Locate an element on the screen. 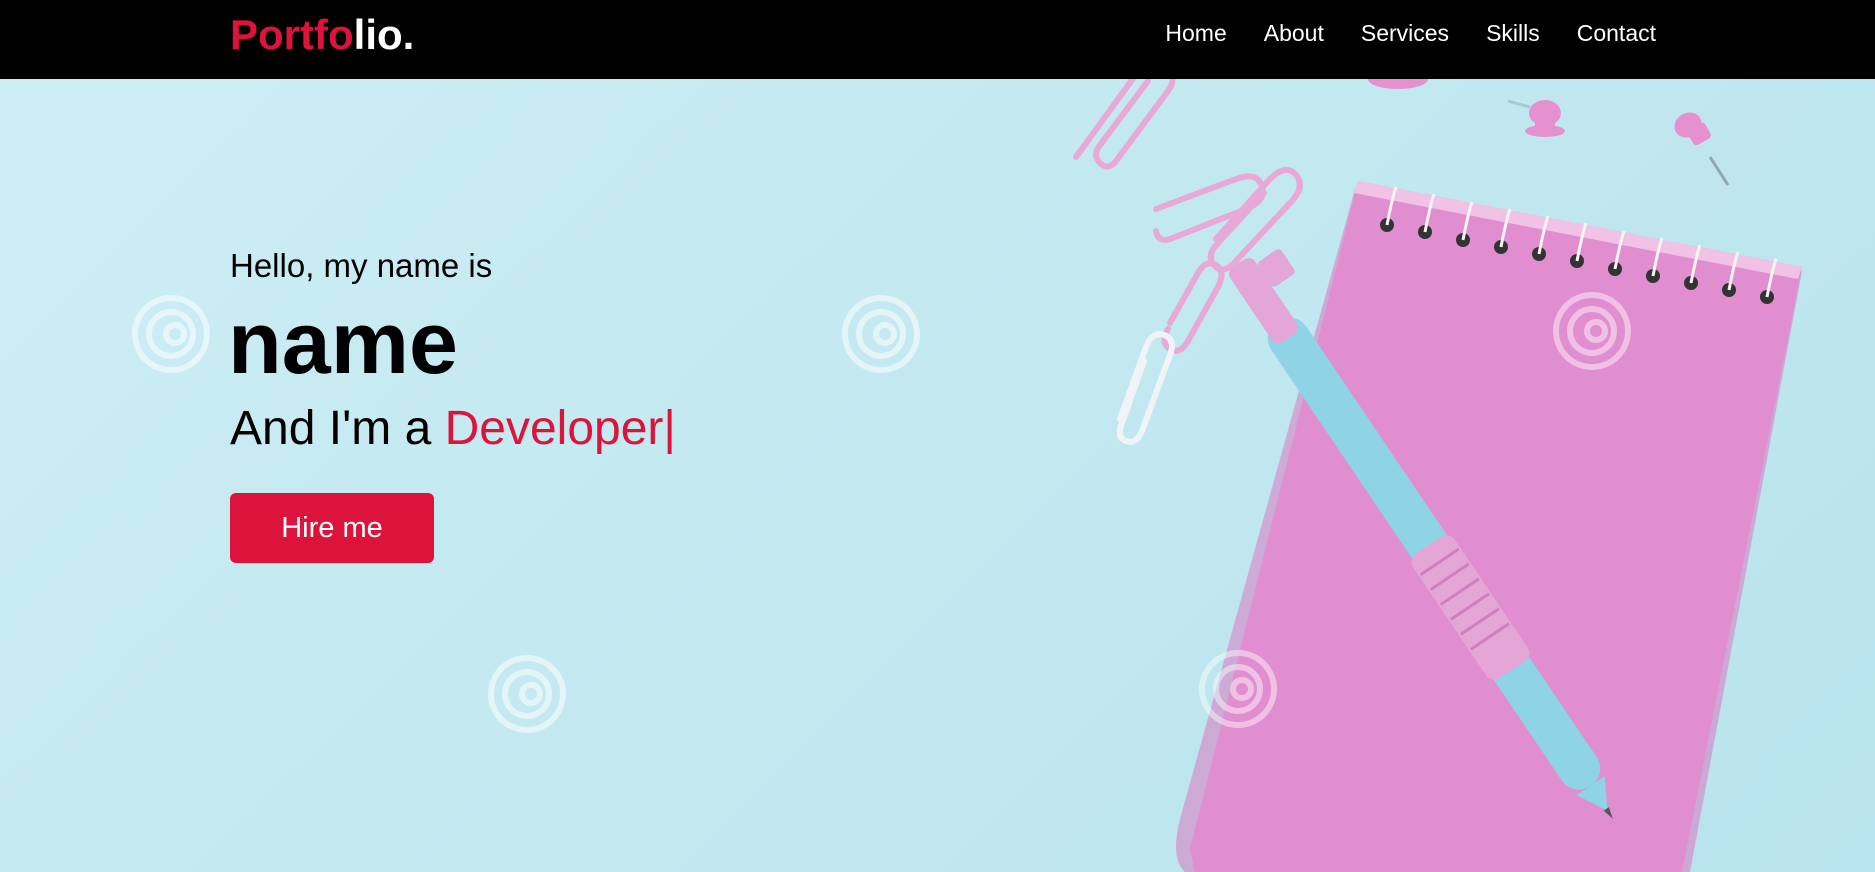  role-prefix: And I'm a is located at coordinates (337, 428).